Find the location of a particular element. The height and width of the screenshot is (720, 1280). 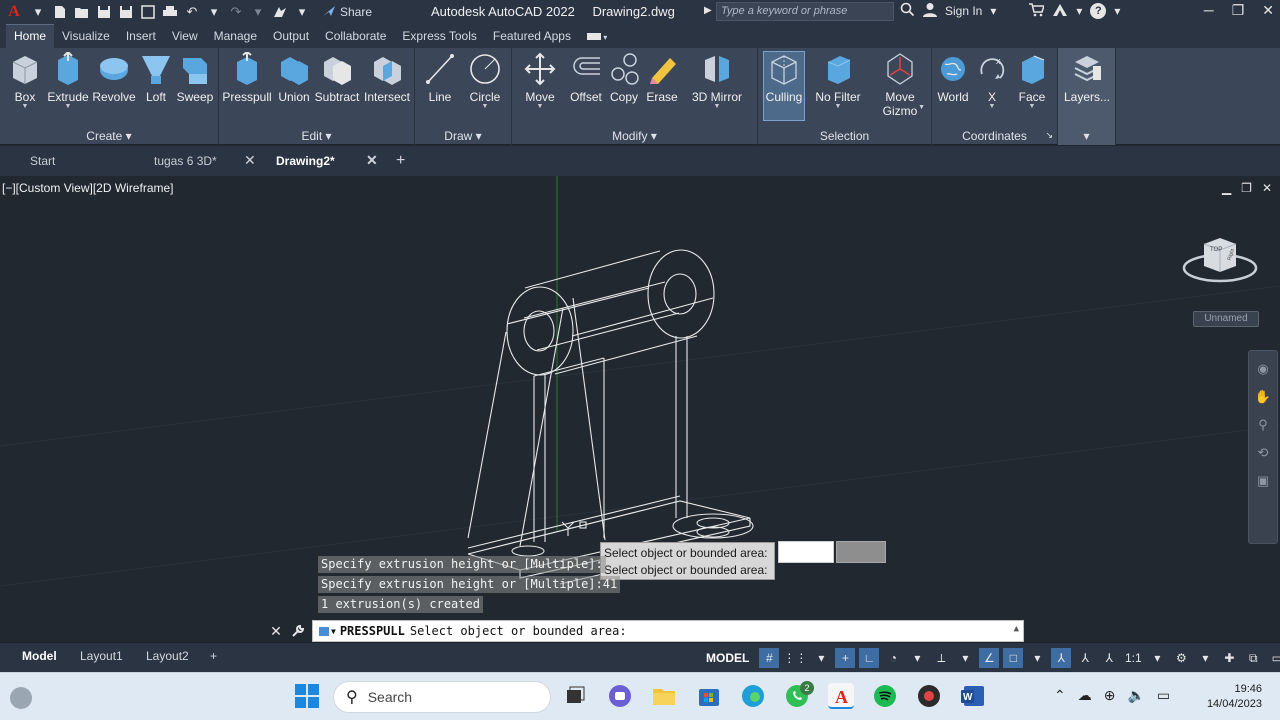

tab-express-tools: Express Tools is located at coordinates (439, 36).